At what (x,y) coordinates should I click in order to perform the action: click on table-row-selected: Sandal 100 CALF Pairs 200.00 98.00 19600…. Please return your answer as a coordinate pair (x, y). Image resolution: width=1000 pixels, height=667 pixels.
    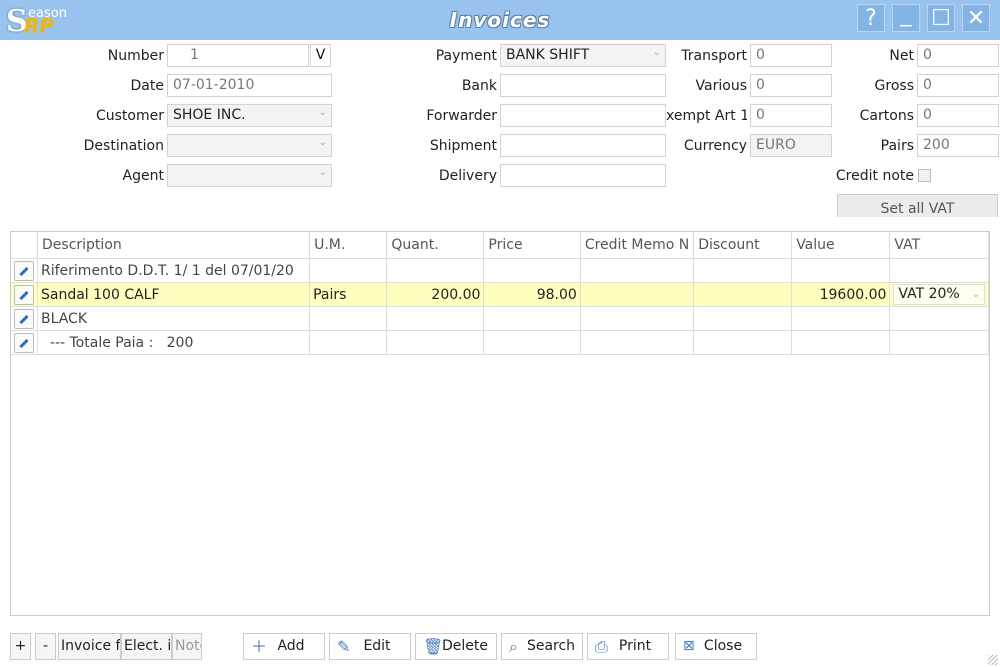
    Looking at the image, I should click on (500, 294).